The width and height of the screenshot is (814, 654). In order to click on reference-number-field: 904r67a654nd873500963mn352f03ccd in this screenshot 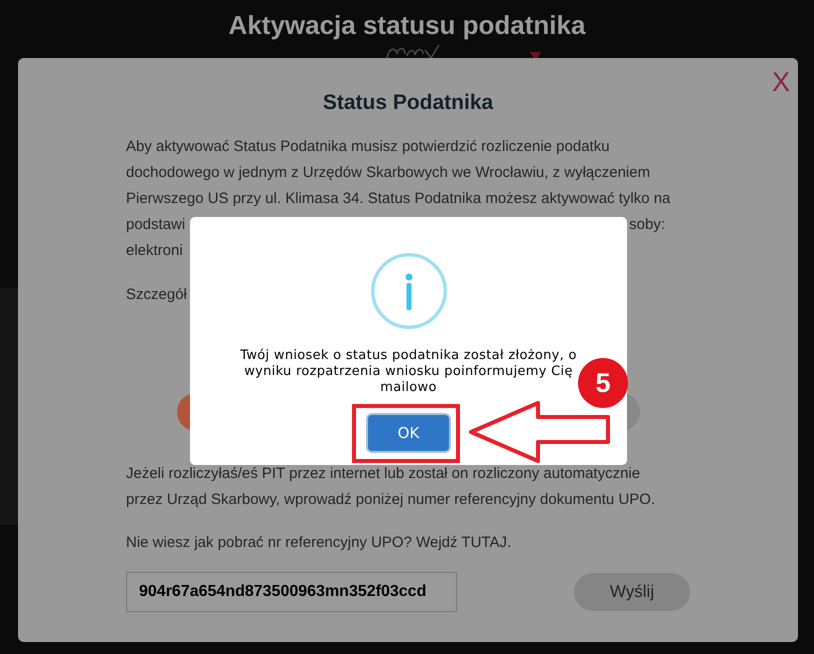, I will do `click(291, 592)`.